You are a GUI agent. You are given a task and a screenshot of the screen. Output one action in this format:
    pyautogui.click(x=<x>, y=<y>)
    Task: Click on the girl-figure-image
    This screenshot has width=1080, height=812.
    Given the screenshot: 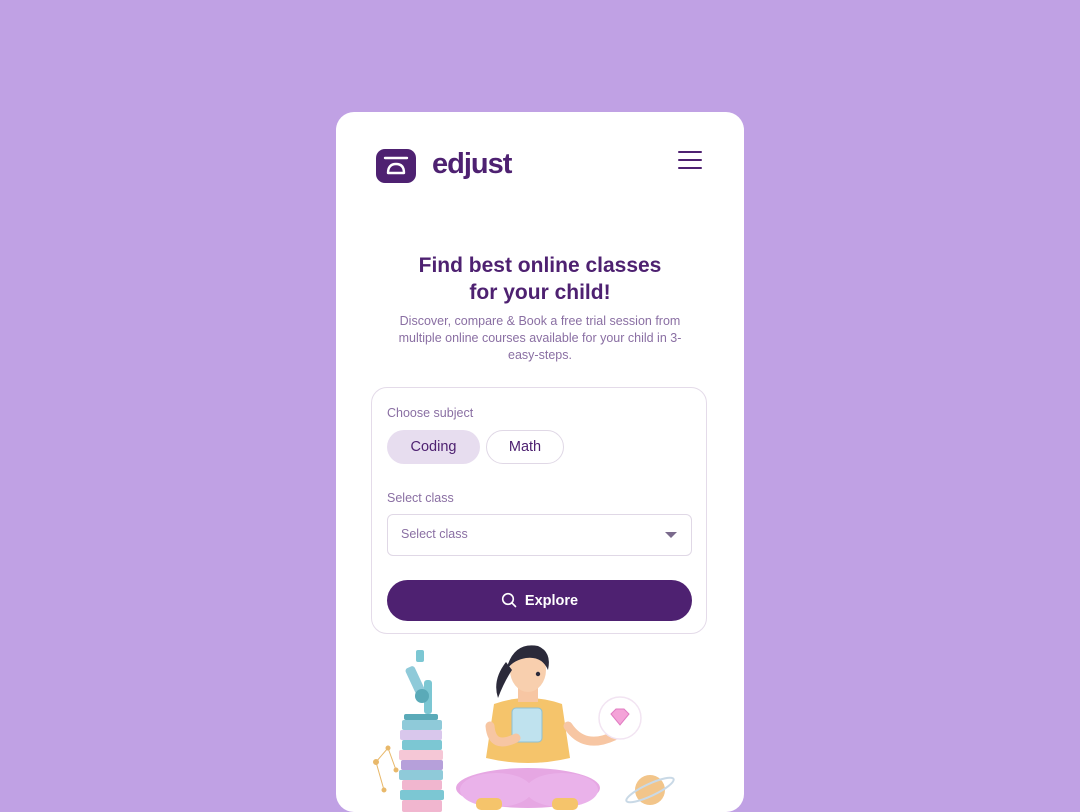 What is the action you would take?
    pyautogui.click(x=537, y=727)
    